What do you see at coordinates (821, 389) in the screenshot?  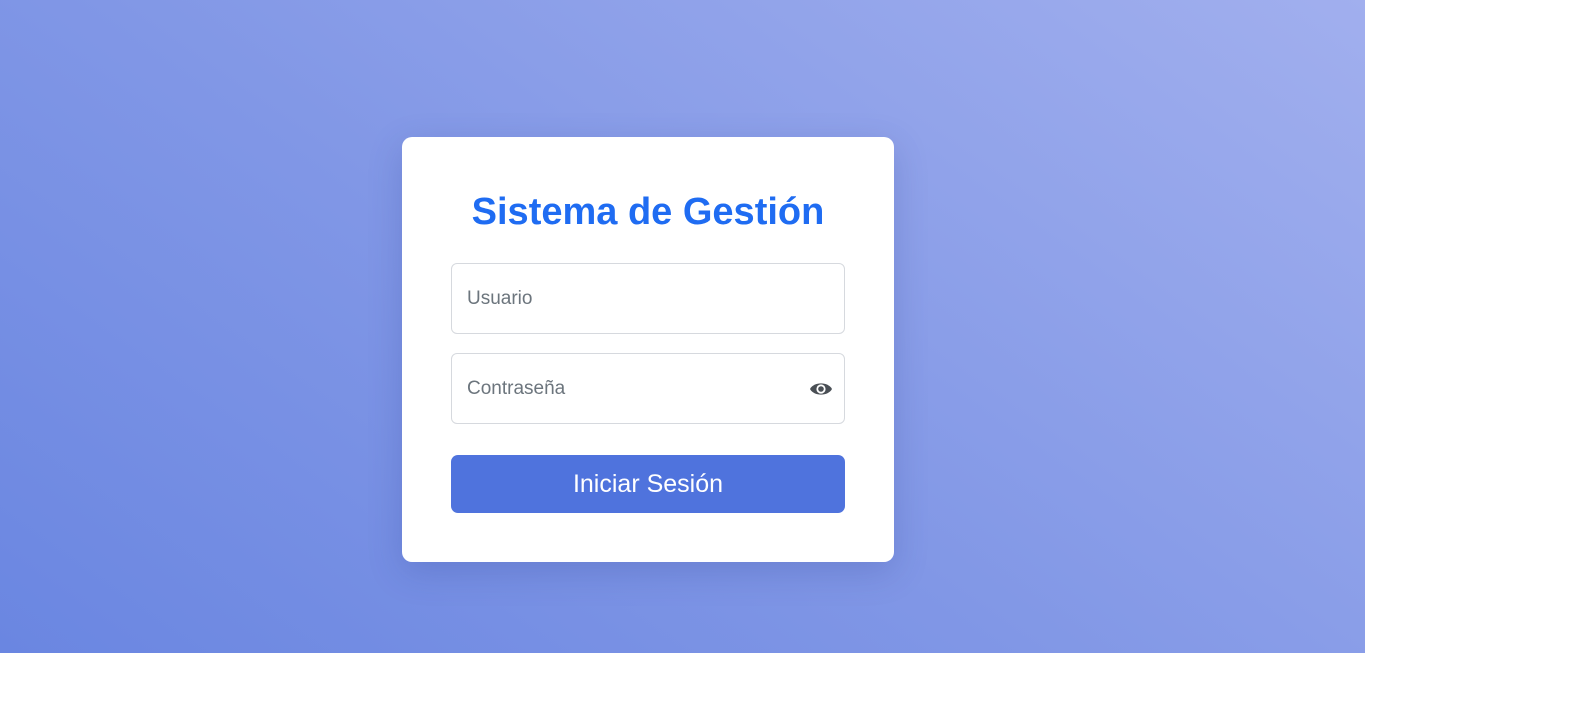 I see `eye-icon` at bounding box center [821, 389].